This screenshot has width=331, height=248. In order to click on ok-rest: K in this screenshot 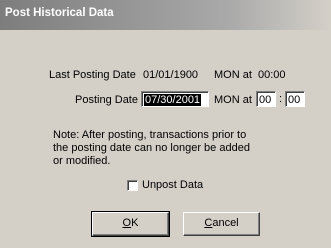, I will do `click(135, 223)`.